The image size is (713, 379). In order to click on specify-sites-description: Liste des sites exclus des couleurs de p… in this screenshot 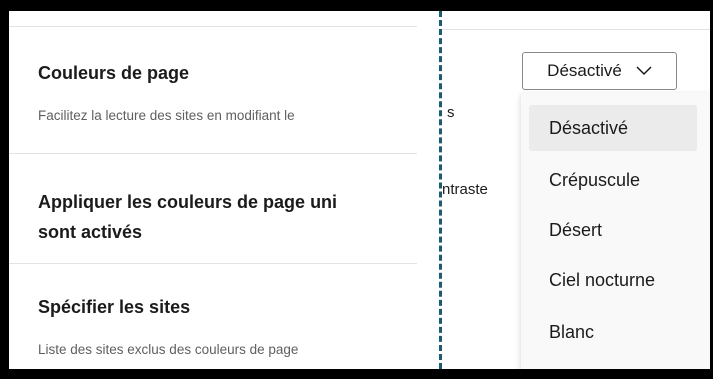, I will do `click(168, 349)`.